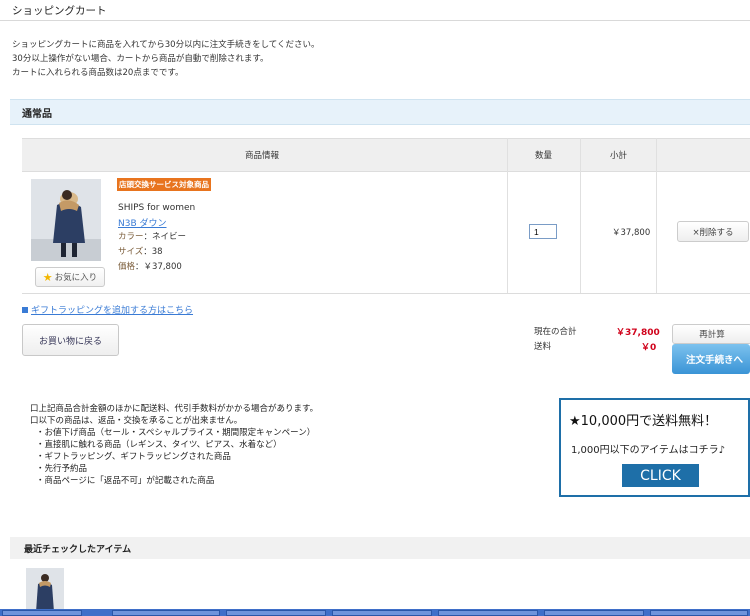 The width and height of the screenshot is (750, 616). What do you see at coordinates (649, 348) in the screenshot?
I see `shipping-value: ￥0` at bounding box center [649, 348].